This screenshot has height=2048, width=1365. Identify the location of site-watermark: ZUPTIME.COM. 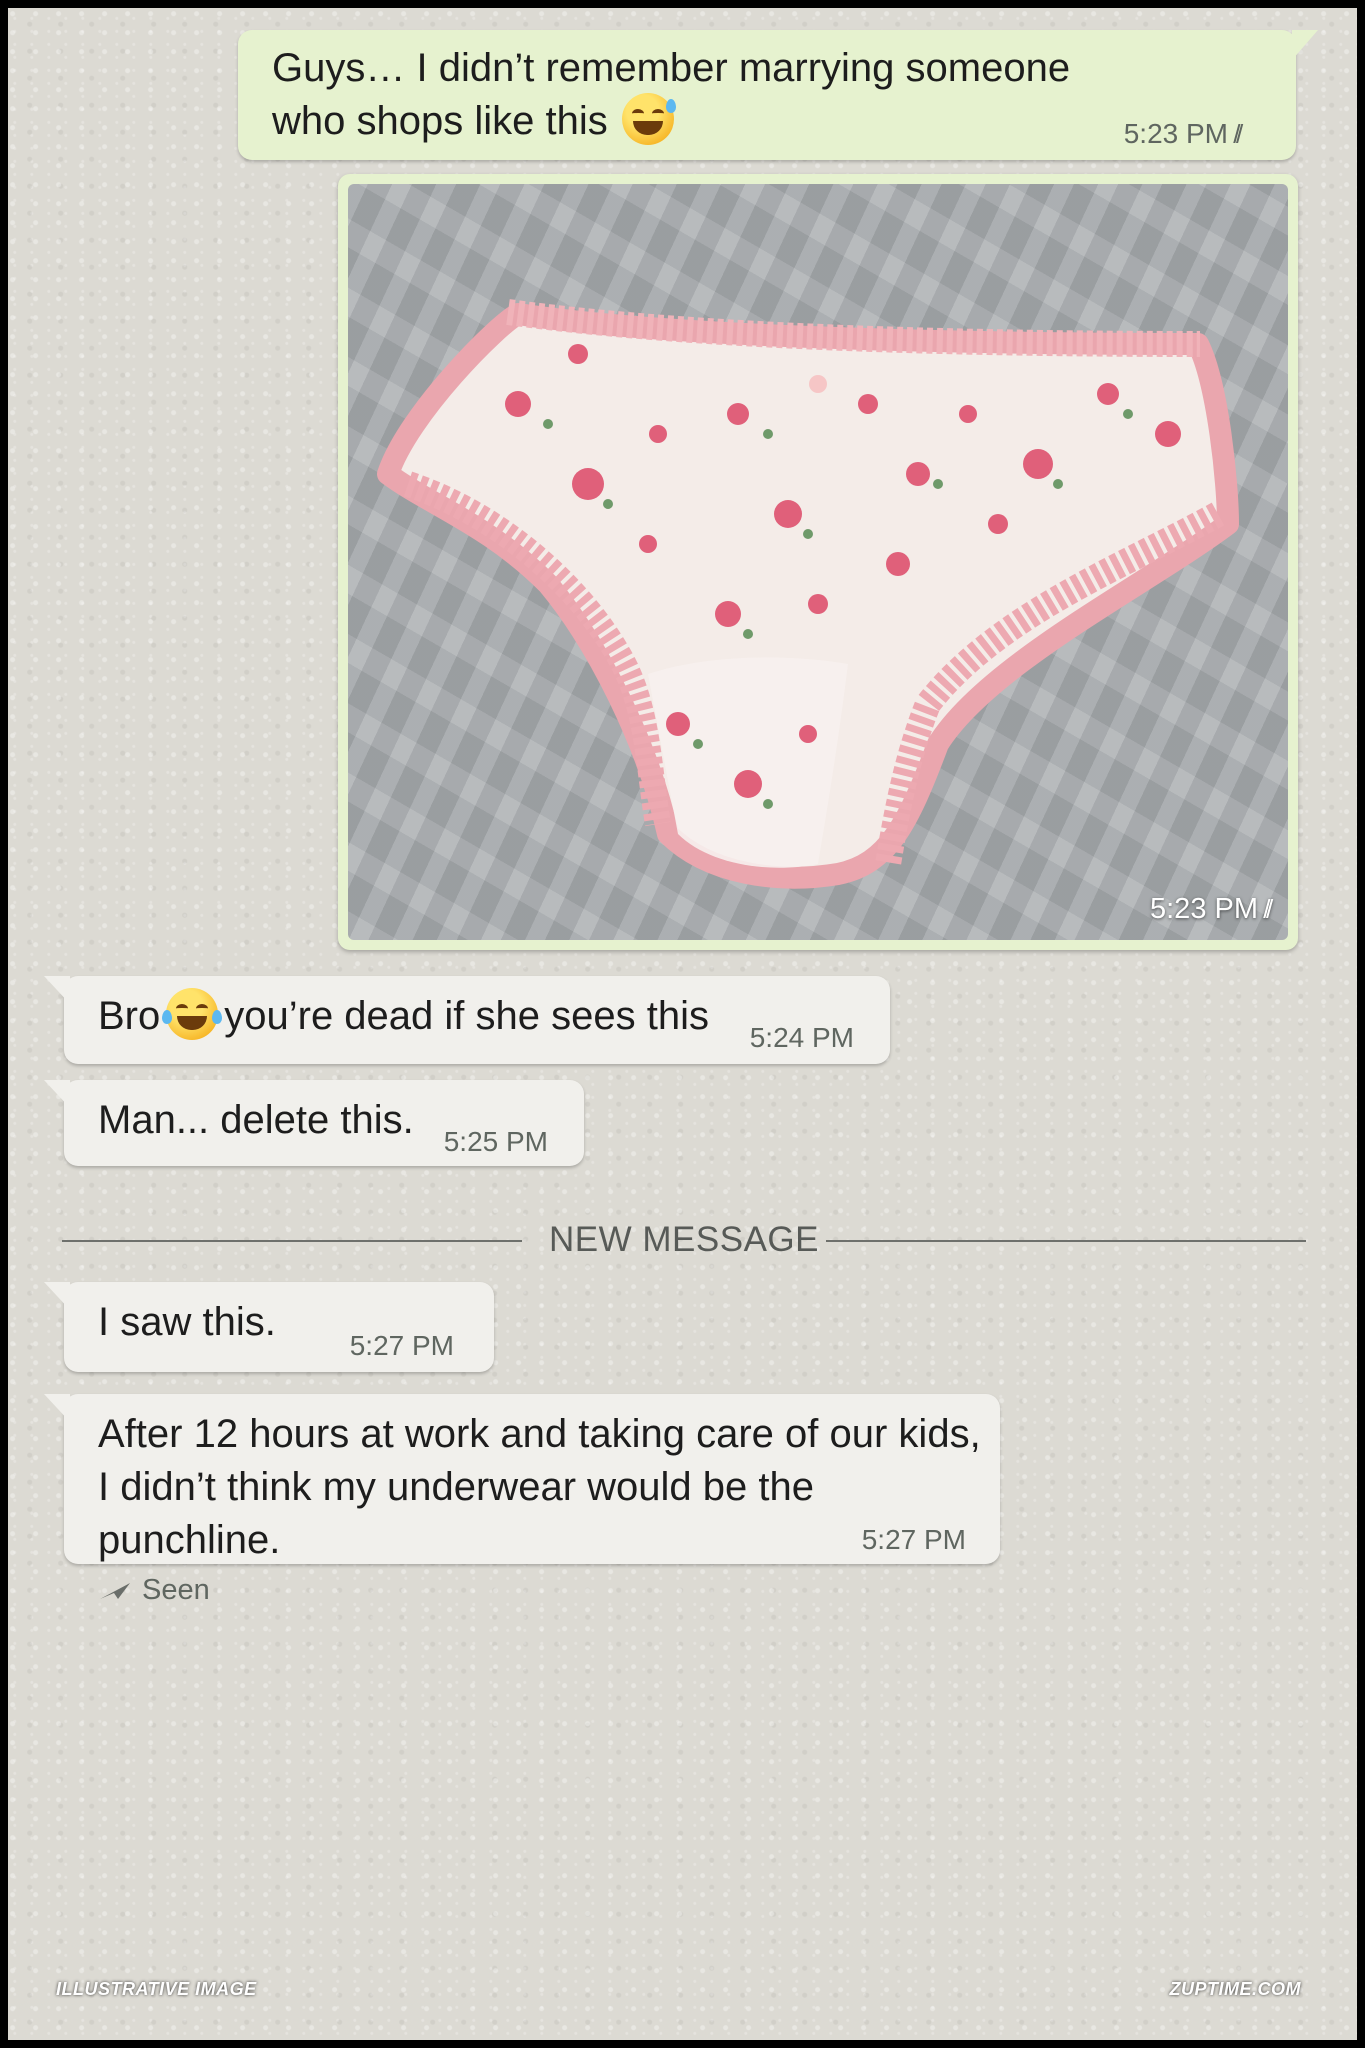
(1235, 1989).